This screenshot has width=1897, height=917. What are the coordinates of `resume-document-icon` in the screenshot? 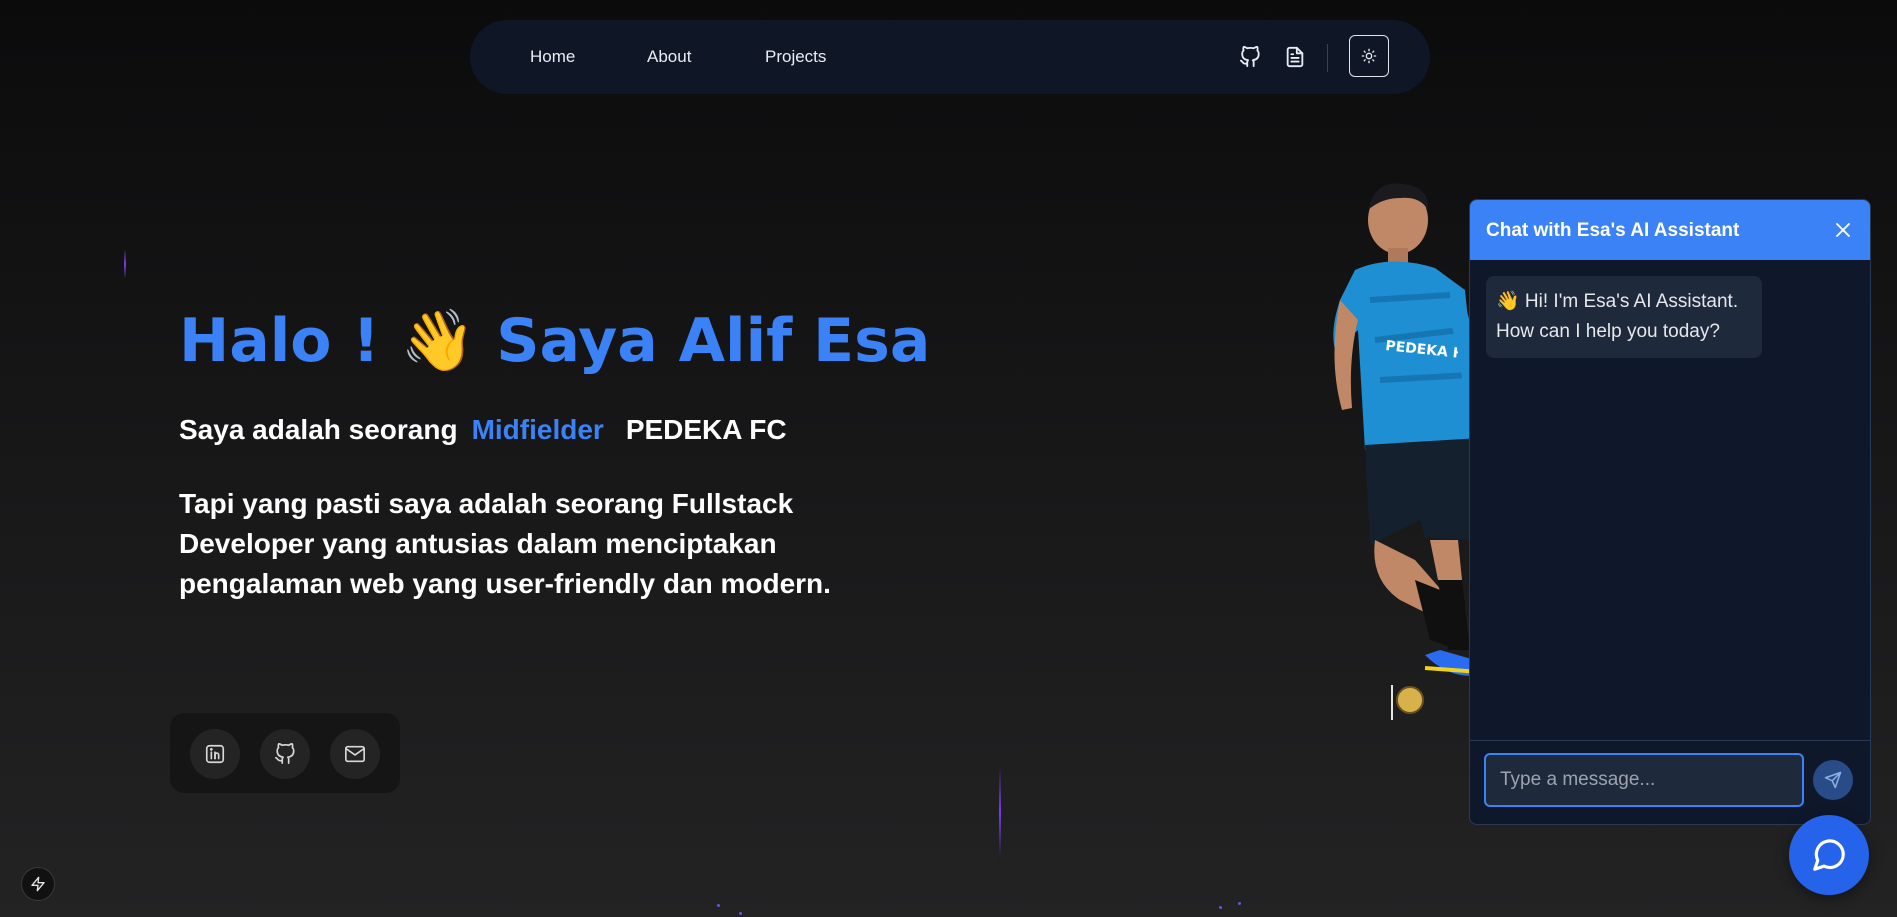 It's located at (1295, 57).